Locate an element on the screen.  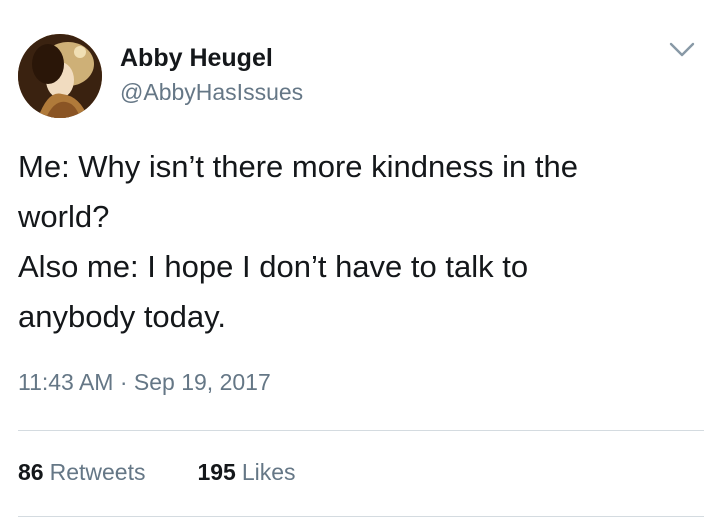
tweet-text-line: world? is located at coordinates (64, 216).